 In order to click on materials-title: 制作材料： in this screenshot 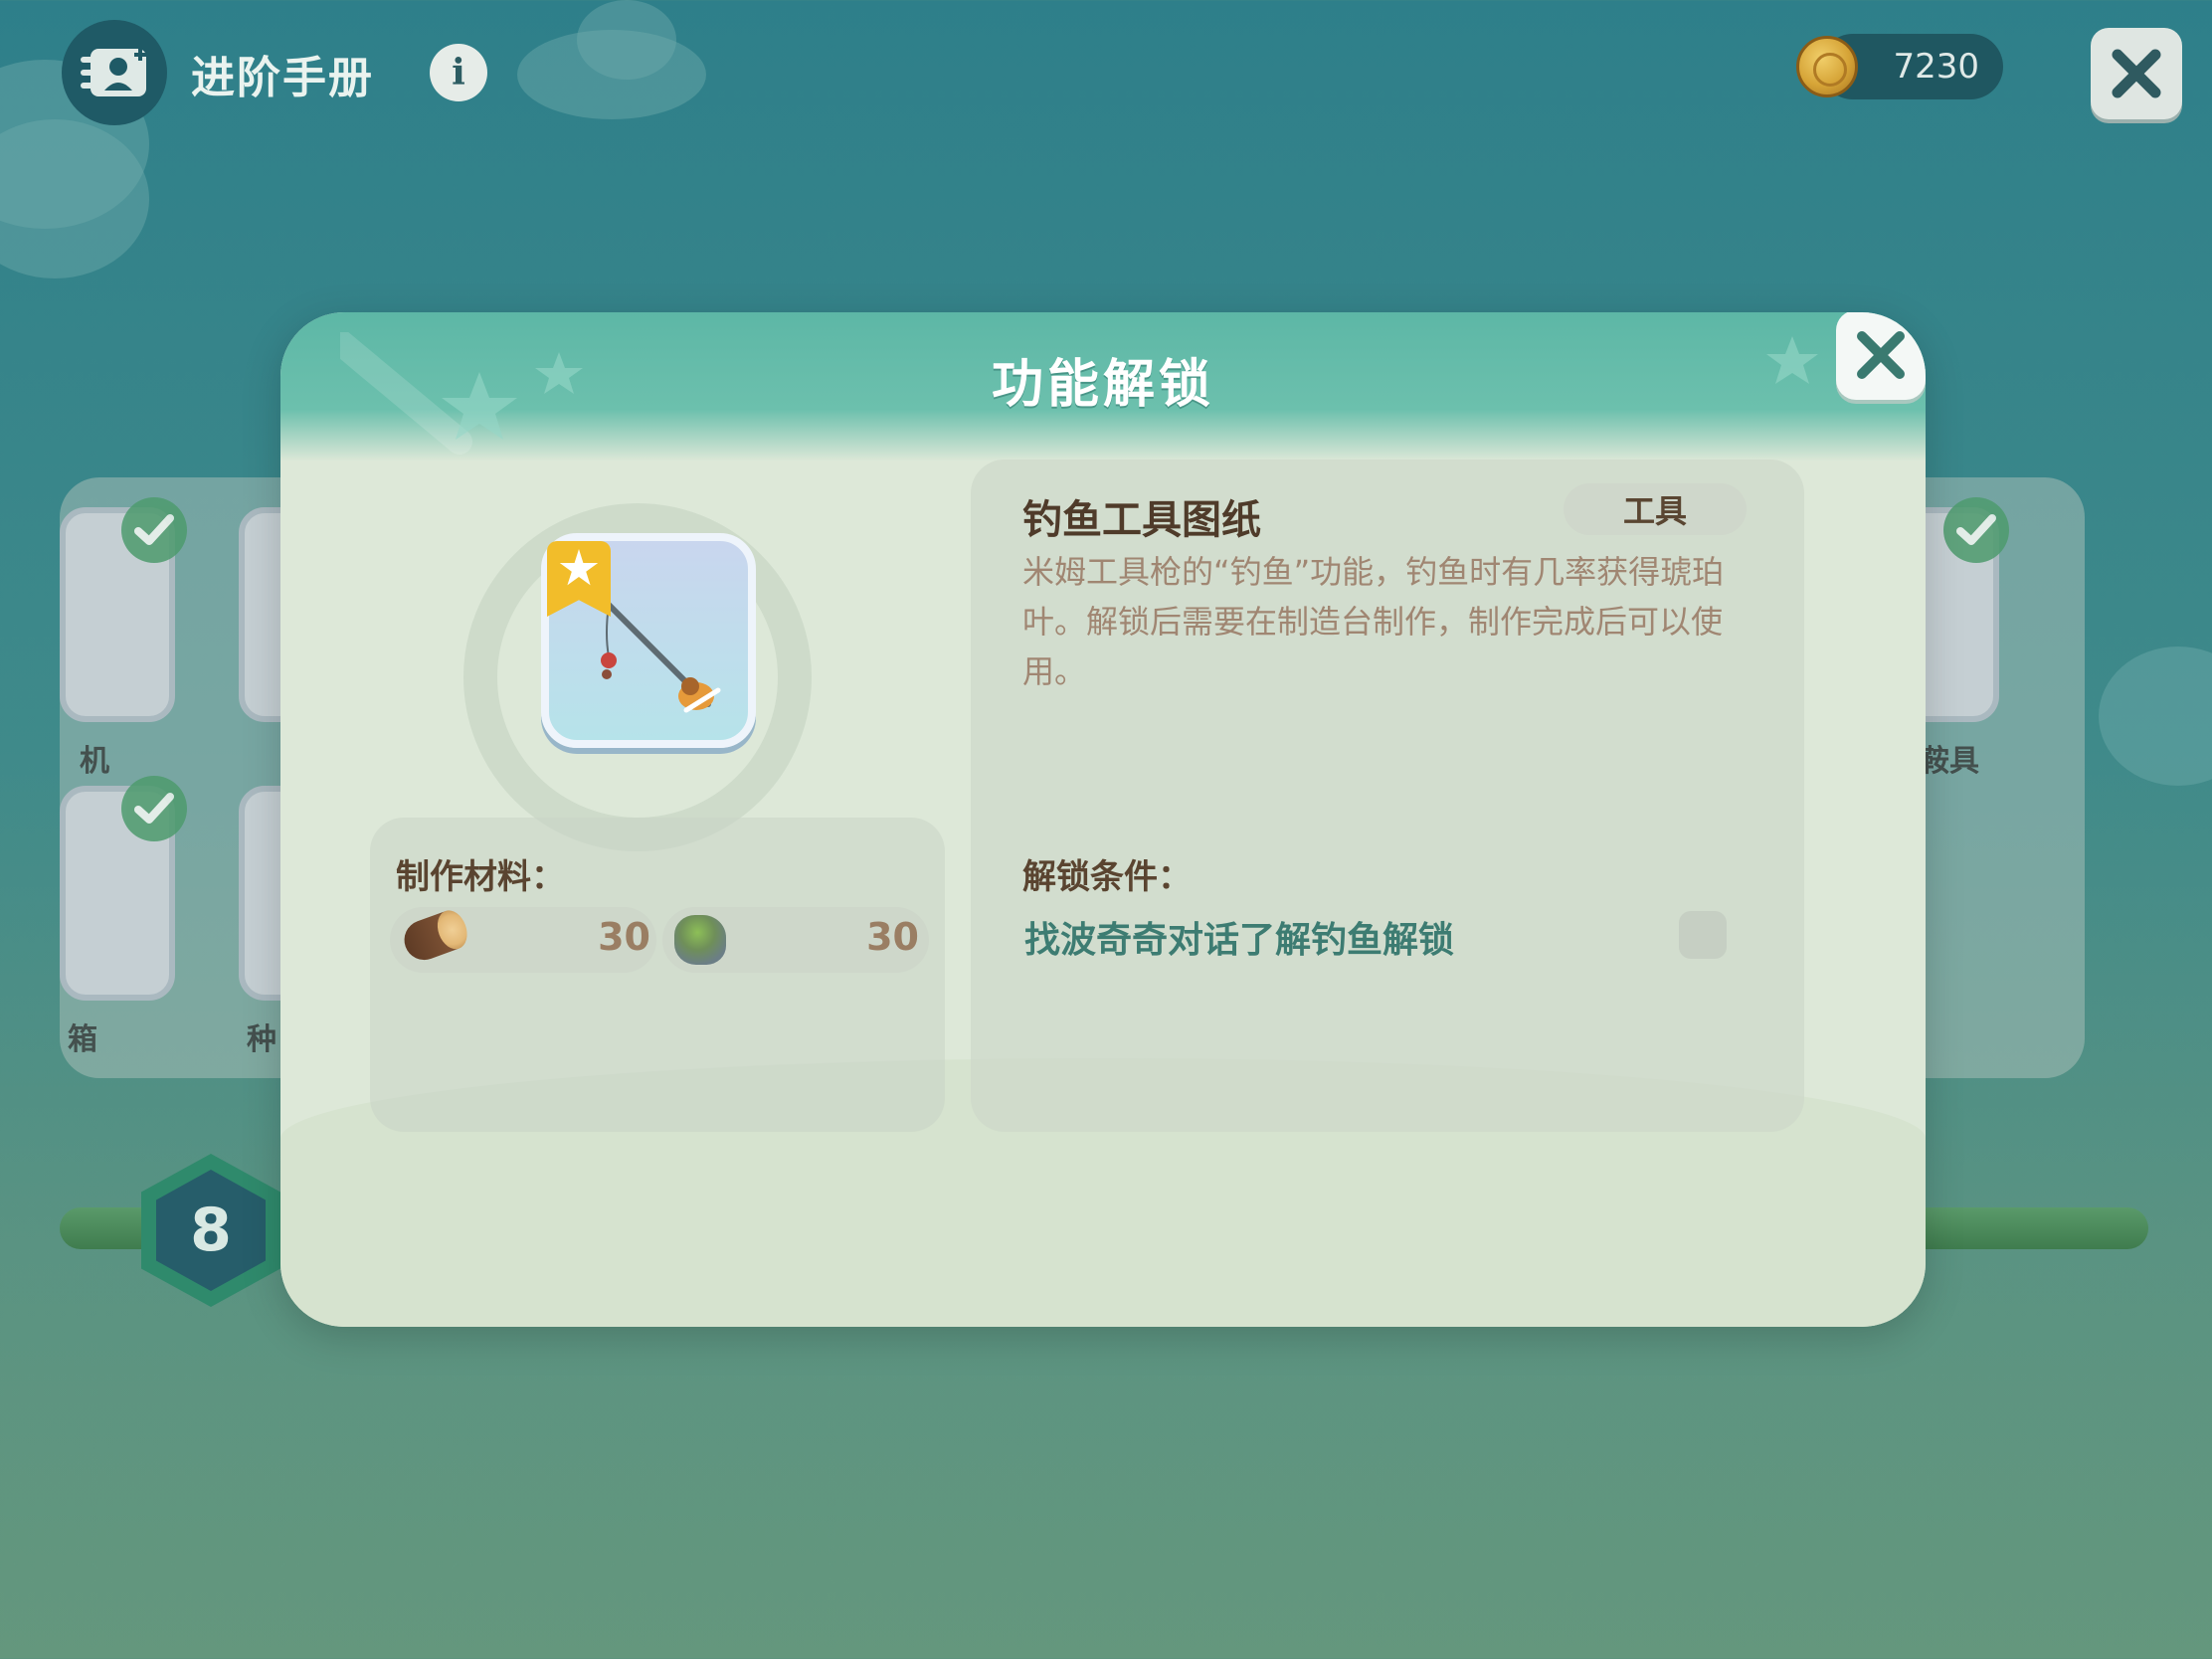, I will do `click(480, 873)`.